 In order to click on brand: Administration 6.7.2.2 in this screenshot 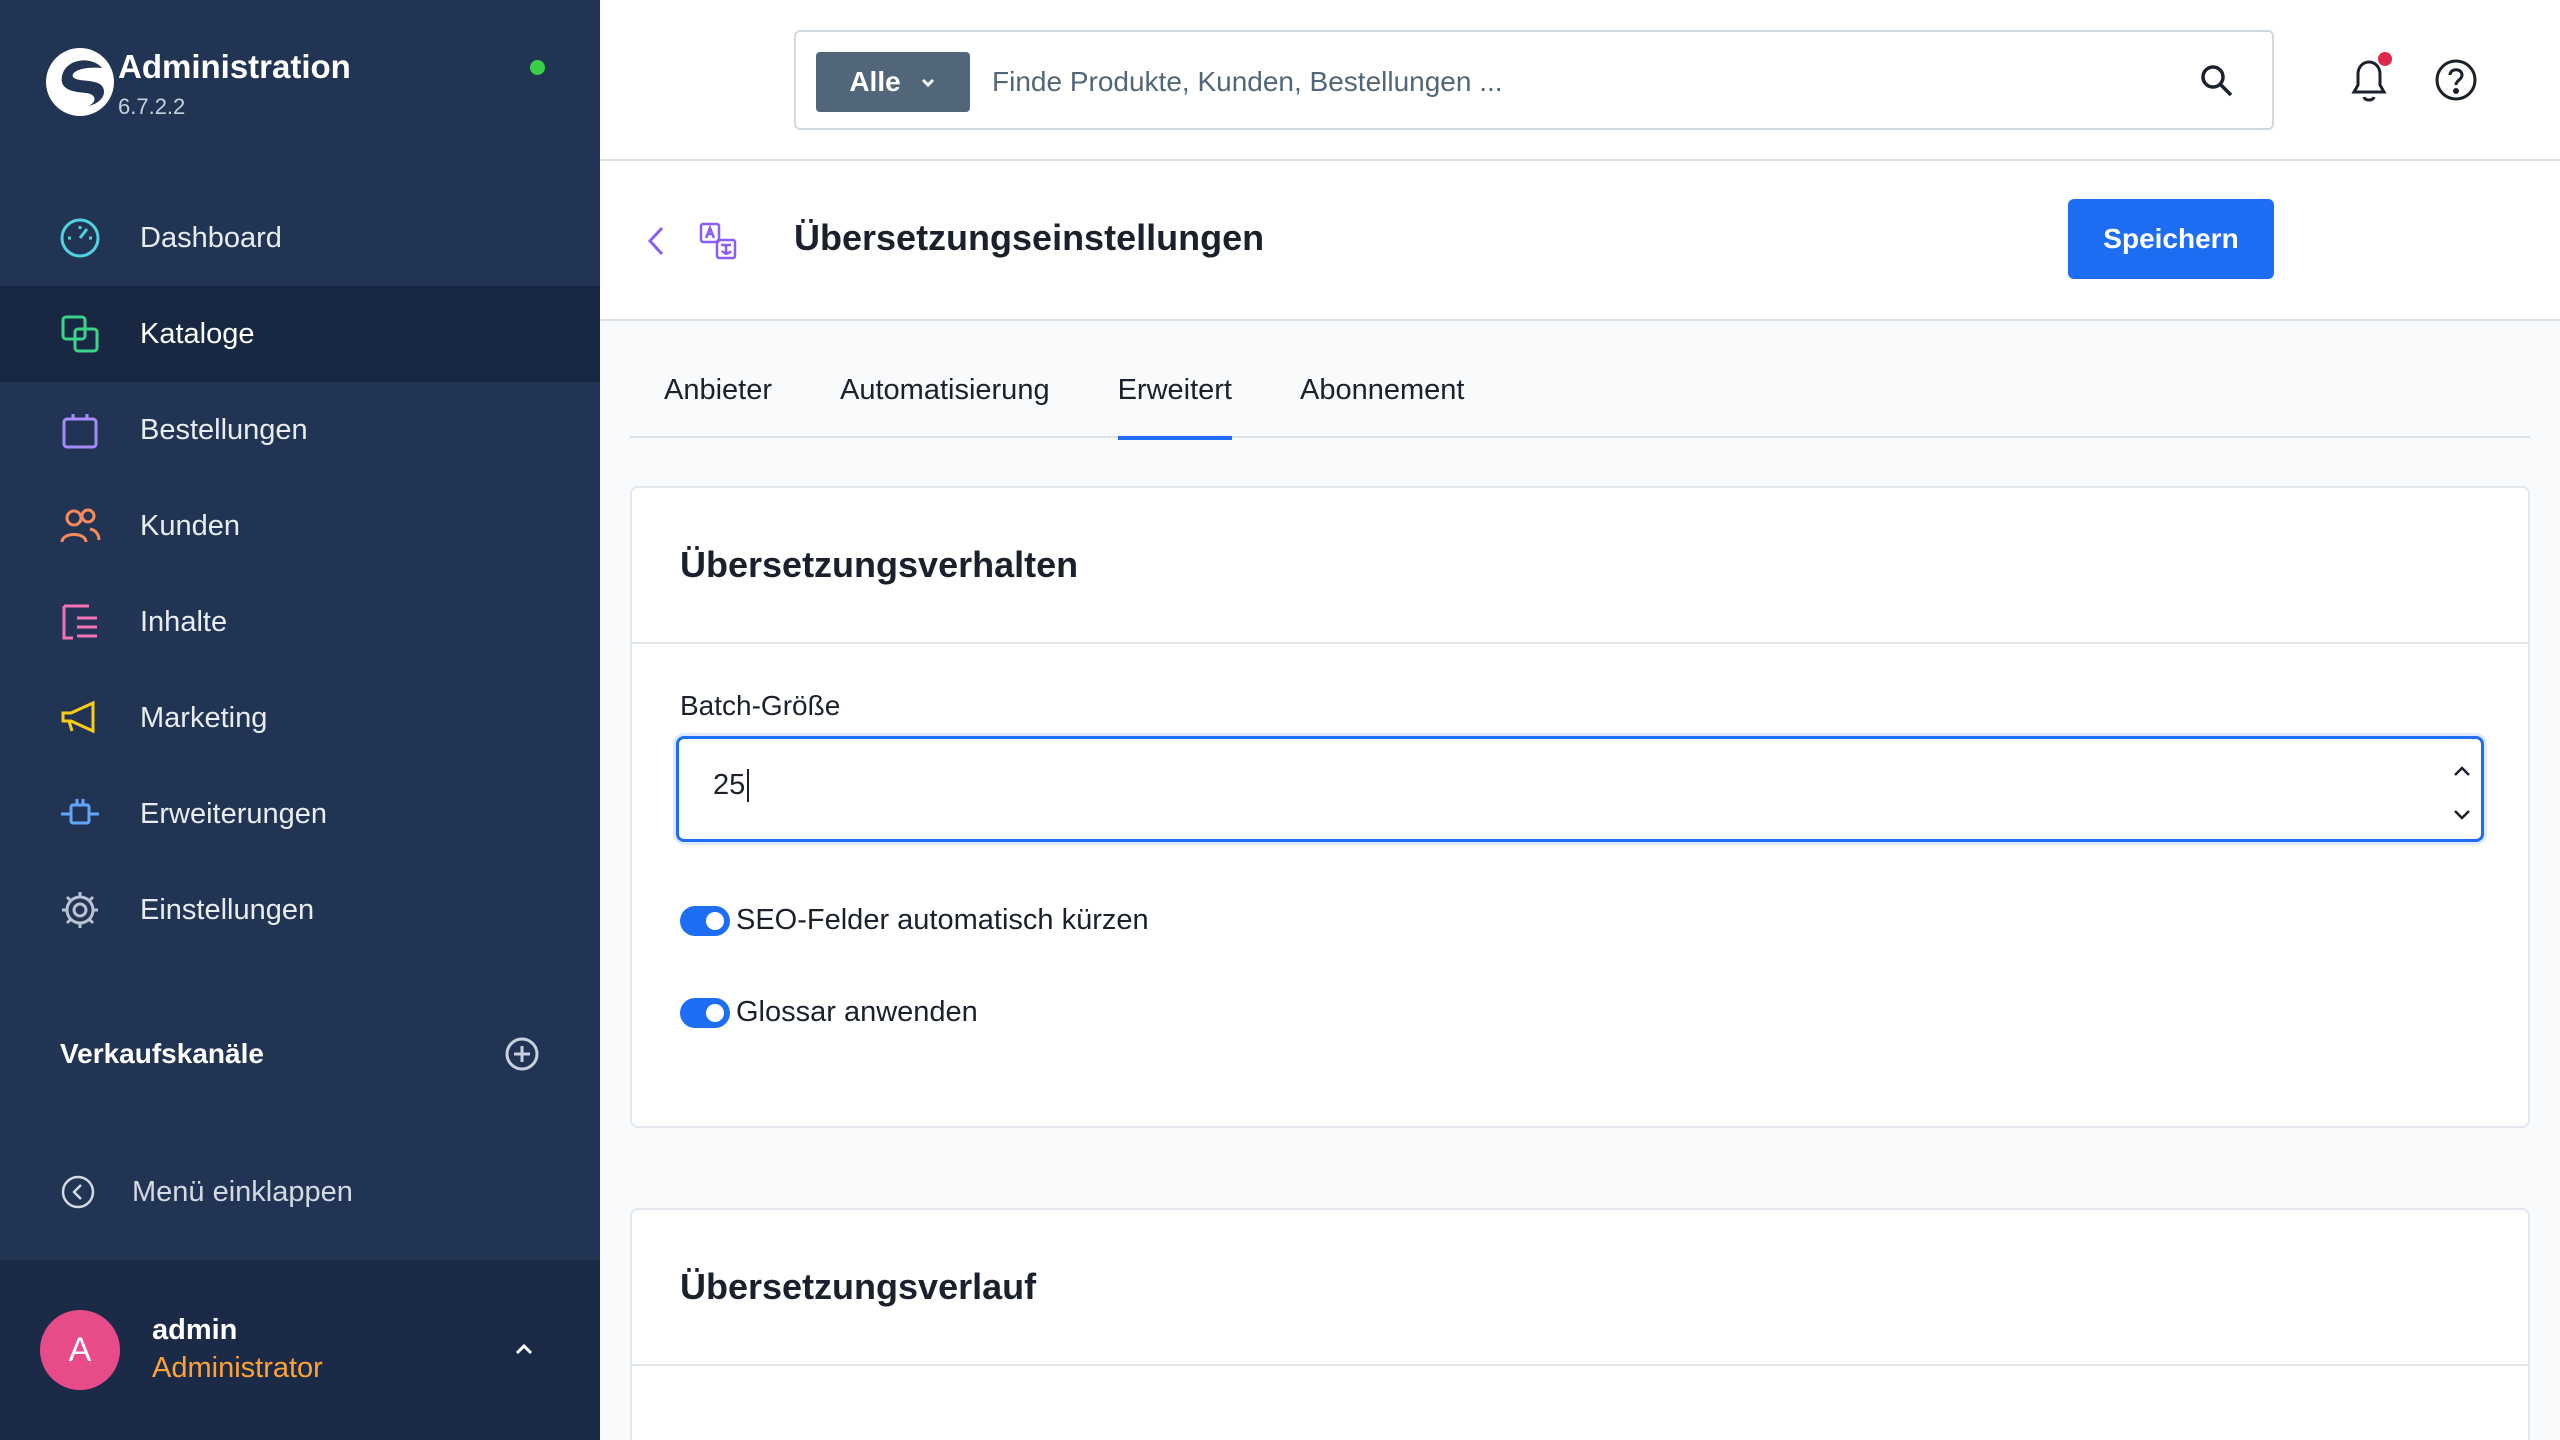, I will do `click(197, 82)`.